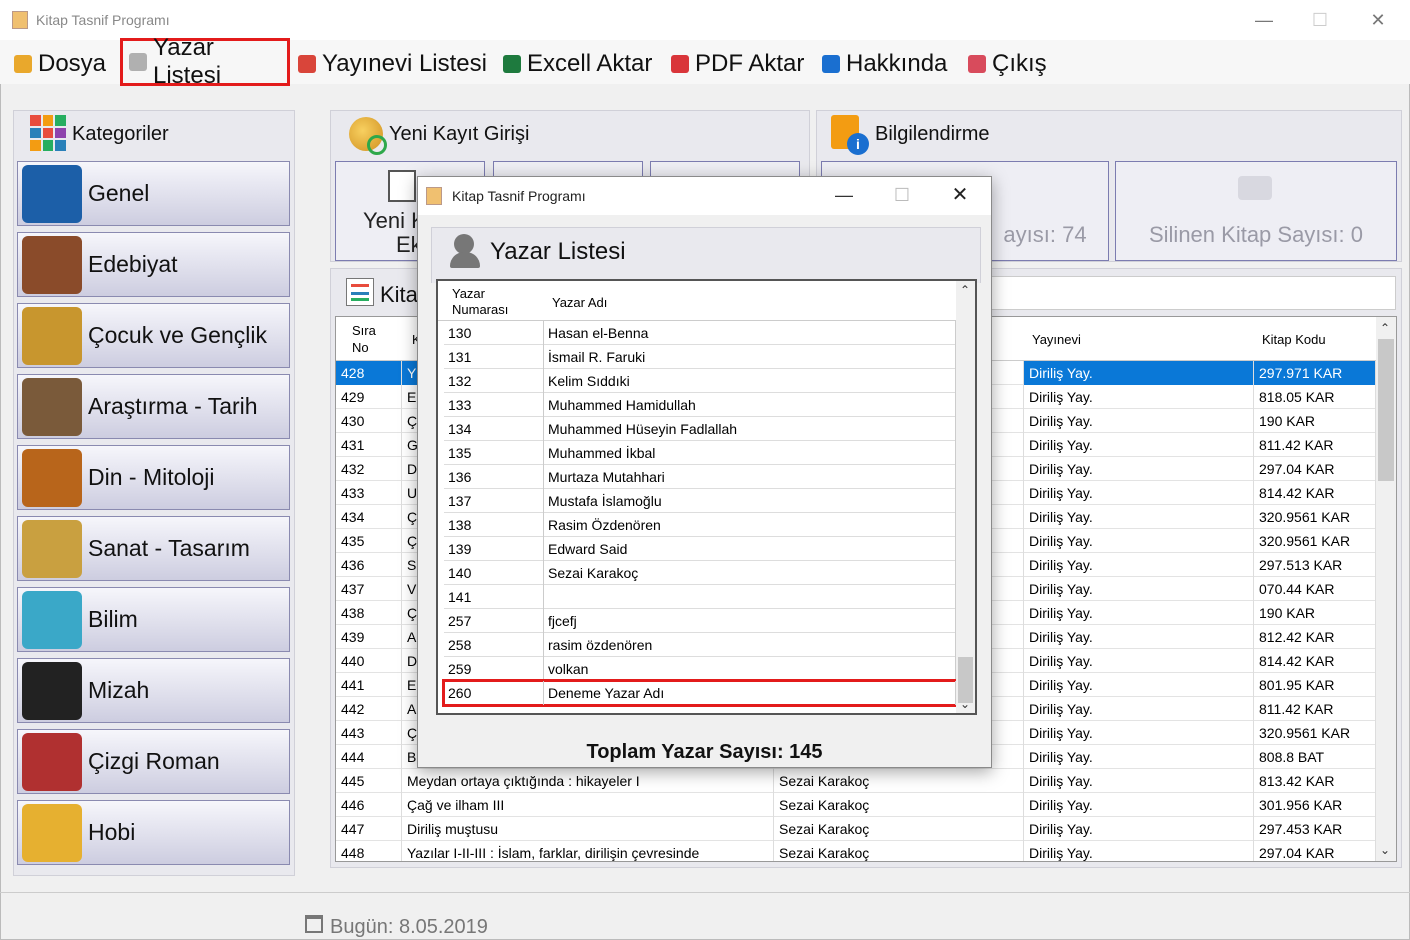  Describe the element at coordinates (52, 477) in the screenshot. I see `praying-hands-icon` at that location.